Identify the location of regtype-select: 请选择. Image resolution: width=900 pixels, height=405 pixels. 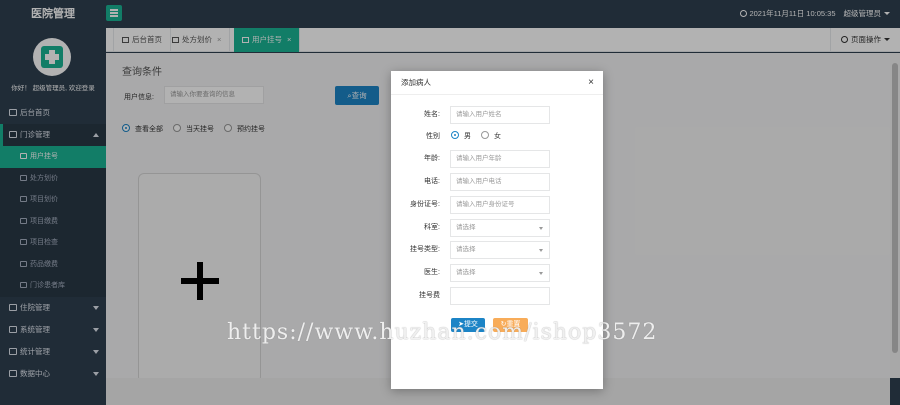
(500, 250).